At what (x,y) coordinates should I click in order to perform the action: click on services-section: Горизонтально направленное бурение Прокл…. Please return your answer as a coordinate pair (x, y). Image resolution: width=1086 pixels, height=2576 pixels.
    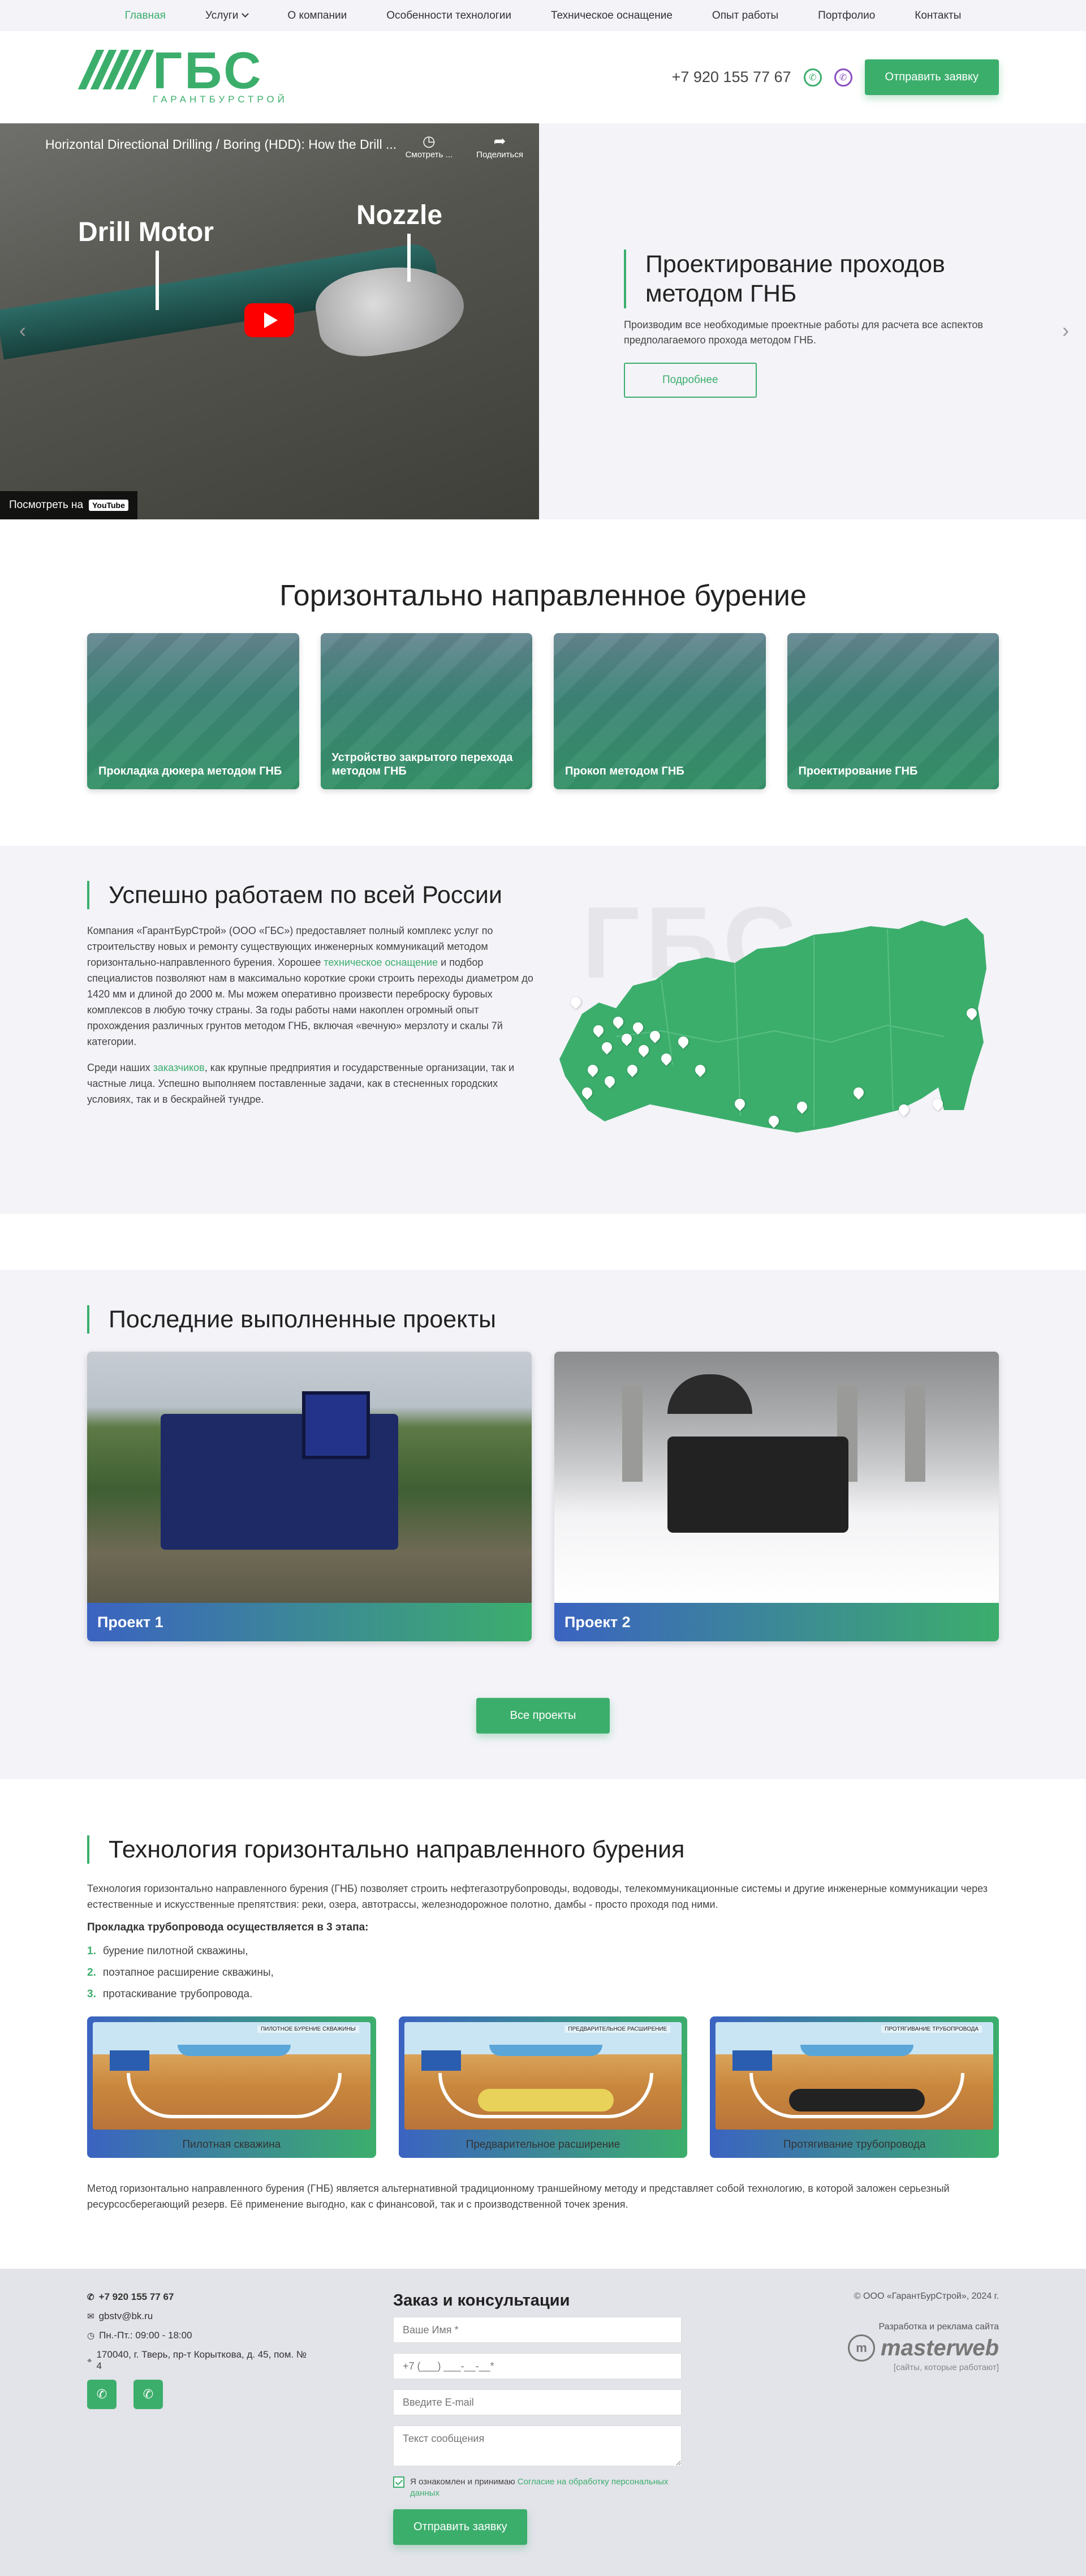
    Looking at the image, I should click on (543, 683).